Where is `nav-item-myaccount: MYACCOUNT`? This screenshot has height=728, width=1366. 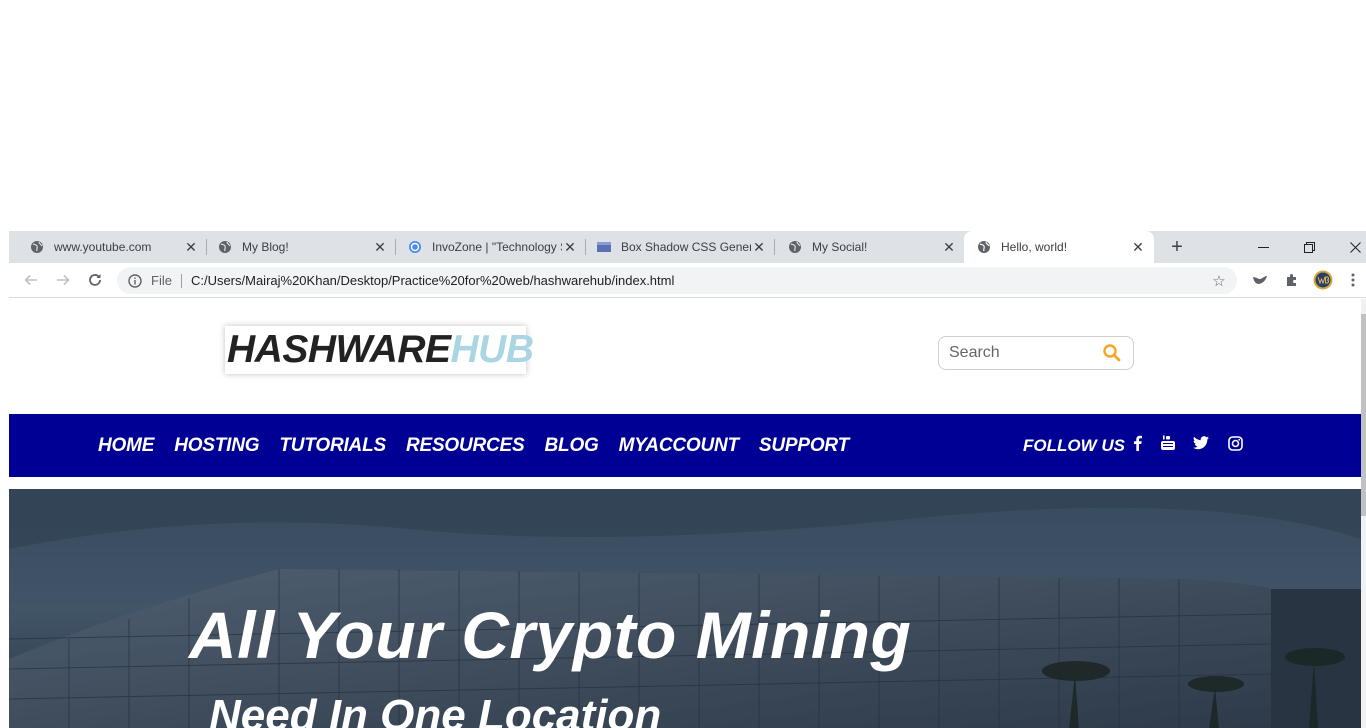 nav-item-myaccount: MYACCOUNT is located at coordinates (679, 446).